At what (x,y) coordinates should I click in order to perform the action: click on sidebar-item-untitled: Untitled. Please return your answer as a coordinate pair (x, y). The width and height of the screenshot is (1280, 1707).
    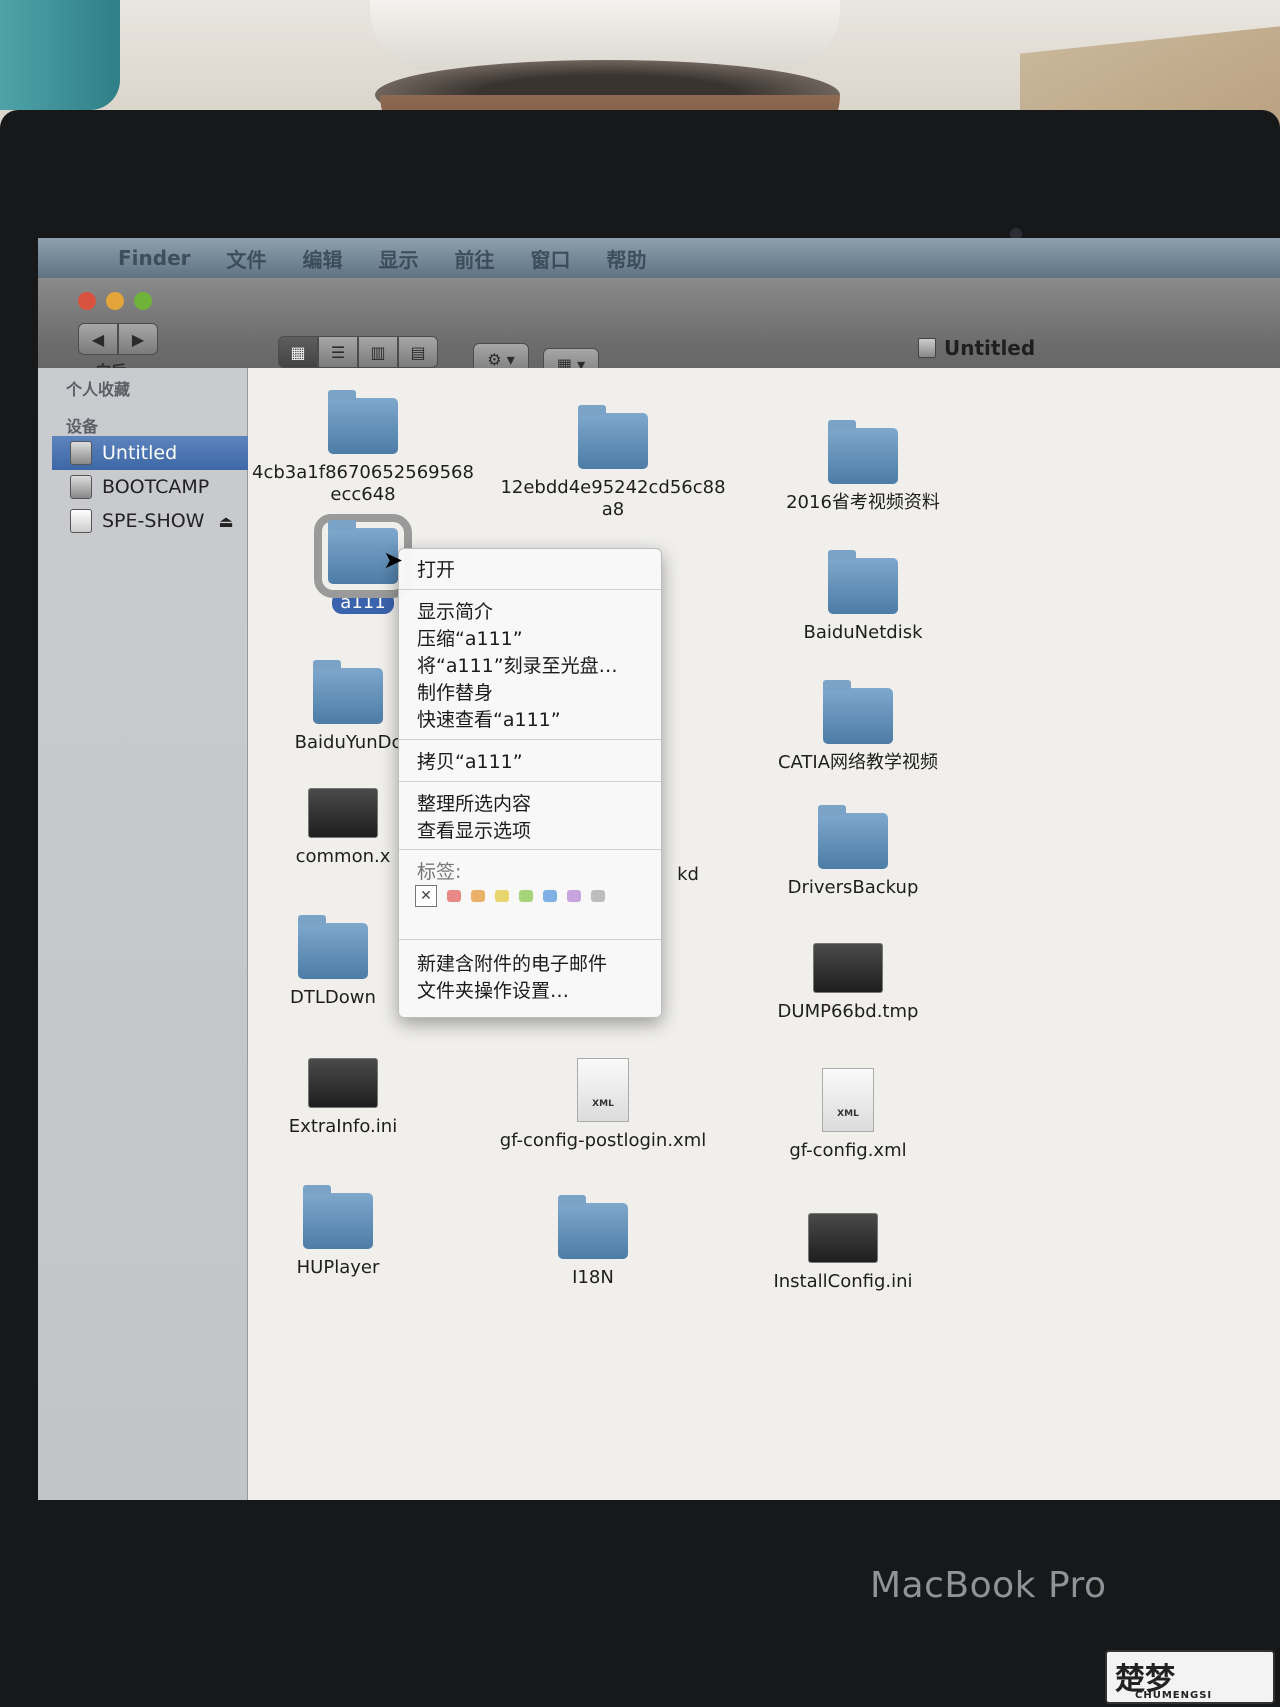
    Looking at the image, I should click on (150, 453).